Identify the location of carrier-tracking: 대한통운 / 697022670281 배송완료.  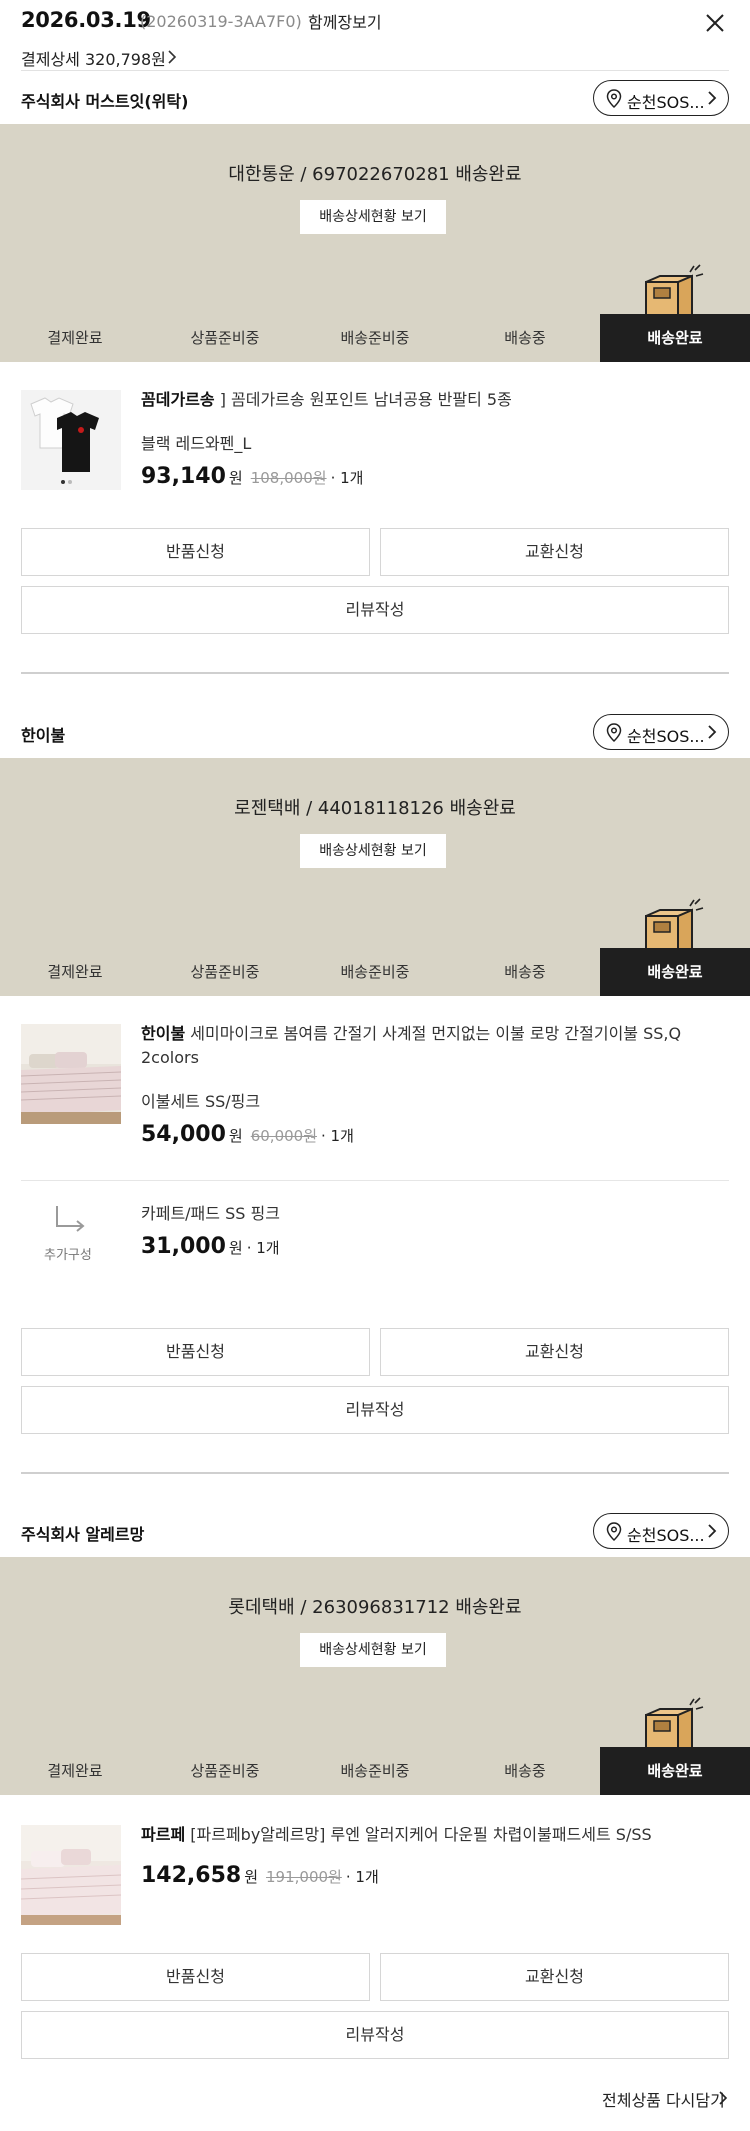
(375, 174).